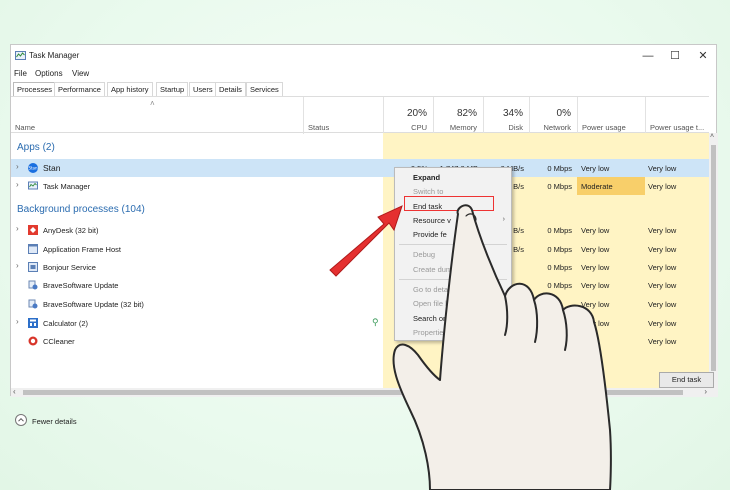  What do you see at coordinates (366, 241) in the screenshot?
I see `red-arrow-icon` at bounding box center [366, 241].